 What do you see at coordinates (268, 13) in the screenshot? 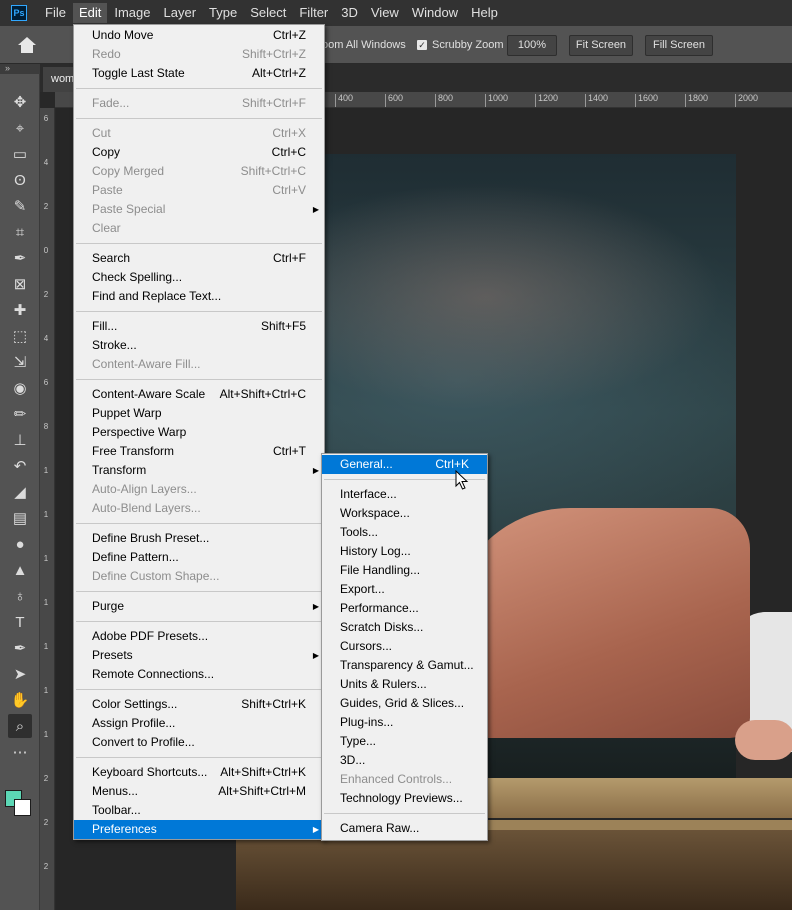
I see `menu-select: Select` at bounding box center [268, 13].